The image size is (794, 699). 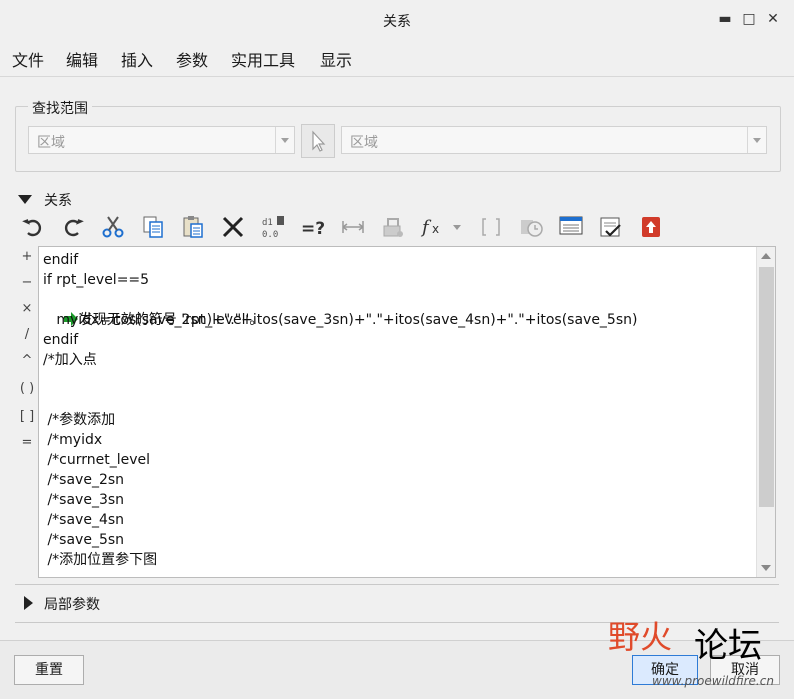 I want to click on cancel-button: 取消, so click(x=745, y=670).